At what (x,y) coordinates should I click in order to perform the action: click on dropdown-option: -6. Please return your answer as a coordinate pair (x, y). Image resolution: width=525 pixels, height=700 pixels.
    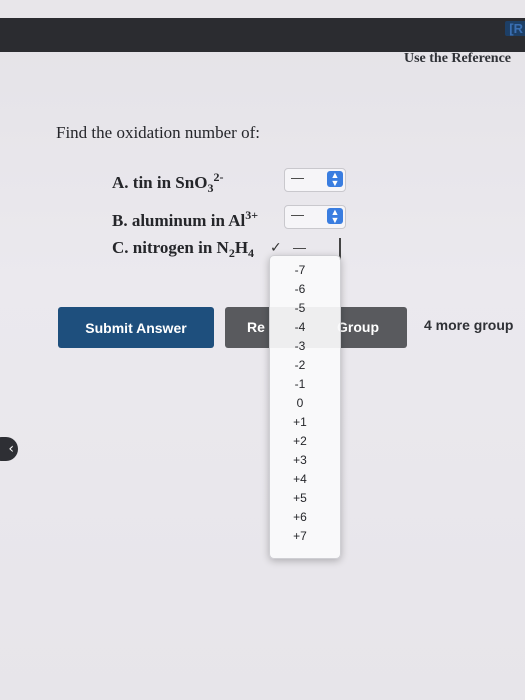
    Looking at the image, I should click on (300, 289).